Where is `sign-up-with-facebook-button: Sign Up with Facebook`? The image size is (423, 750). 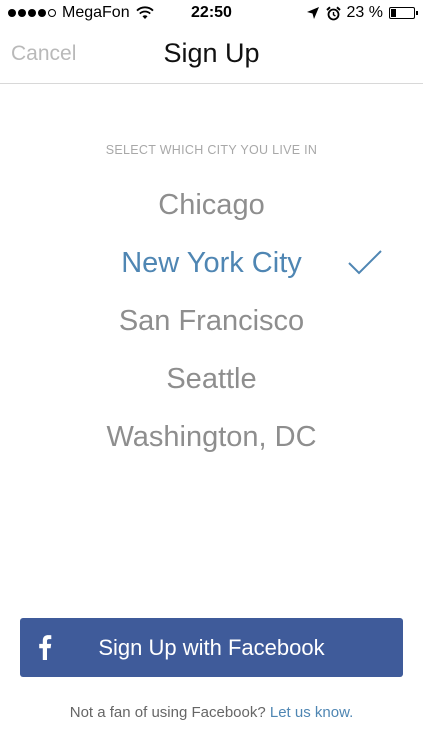
sign-up-with-facebook-button: Sign Up with Facebook is located at coordinates (211, 647).